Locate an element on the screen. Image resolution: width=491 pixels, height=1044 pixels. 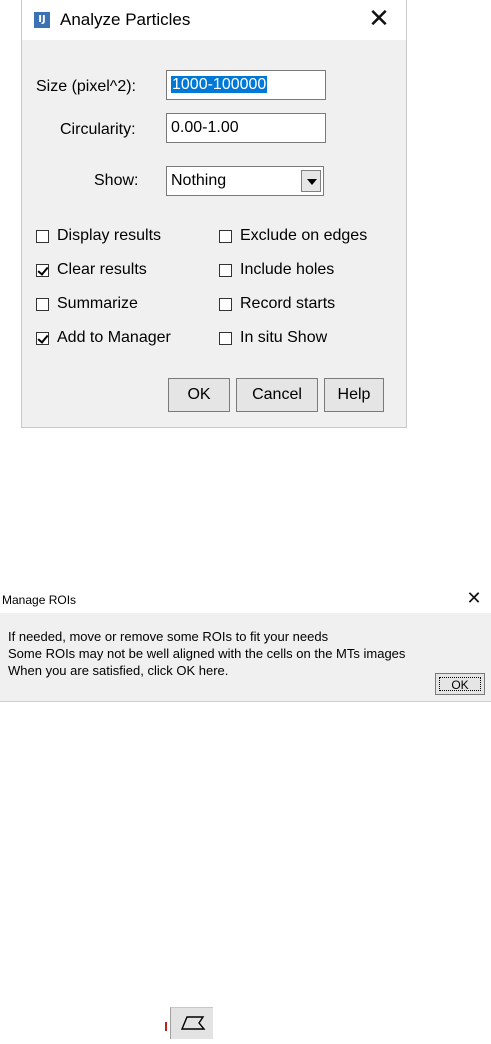
exclude-on-edges-label: Exclude on edges is located at coordinates (304, 235).